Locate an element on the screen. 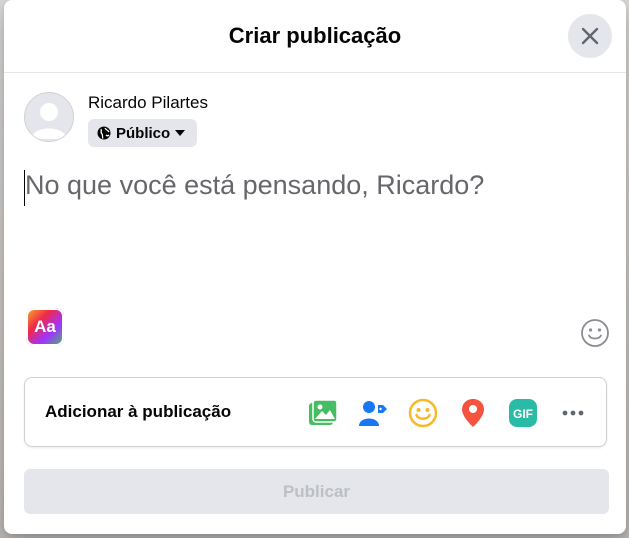 This screenshot has height=538, width=629. audience-selector: Público is located at coordinates (143, 133).